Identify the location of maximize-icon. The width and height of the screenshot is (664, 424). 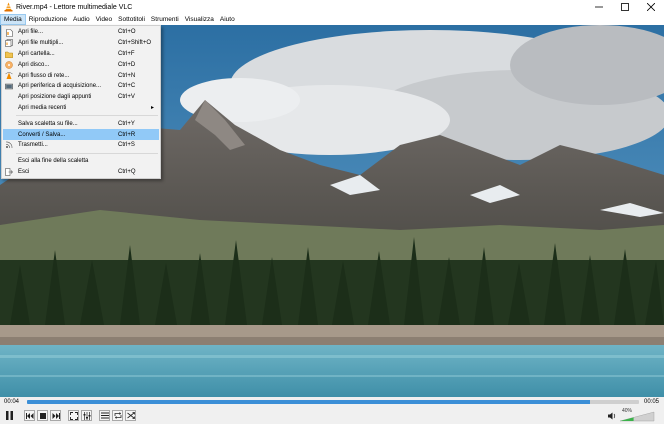
(625, 7).